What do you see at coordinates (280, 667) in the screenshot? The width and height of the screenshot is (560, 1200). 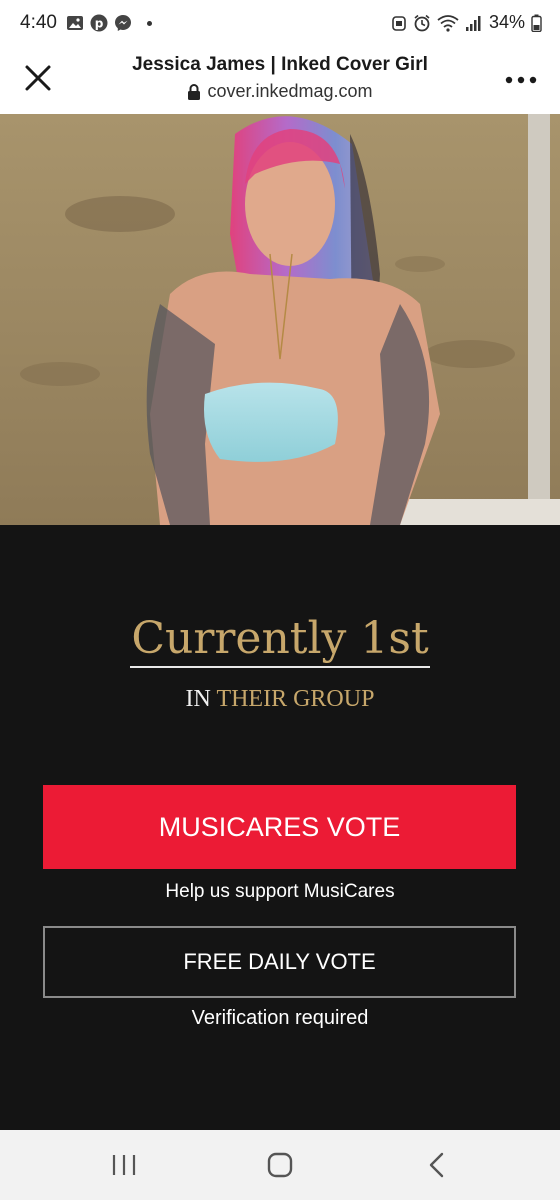 I see `rank-underline` at bounding box center [280, 667].